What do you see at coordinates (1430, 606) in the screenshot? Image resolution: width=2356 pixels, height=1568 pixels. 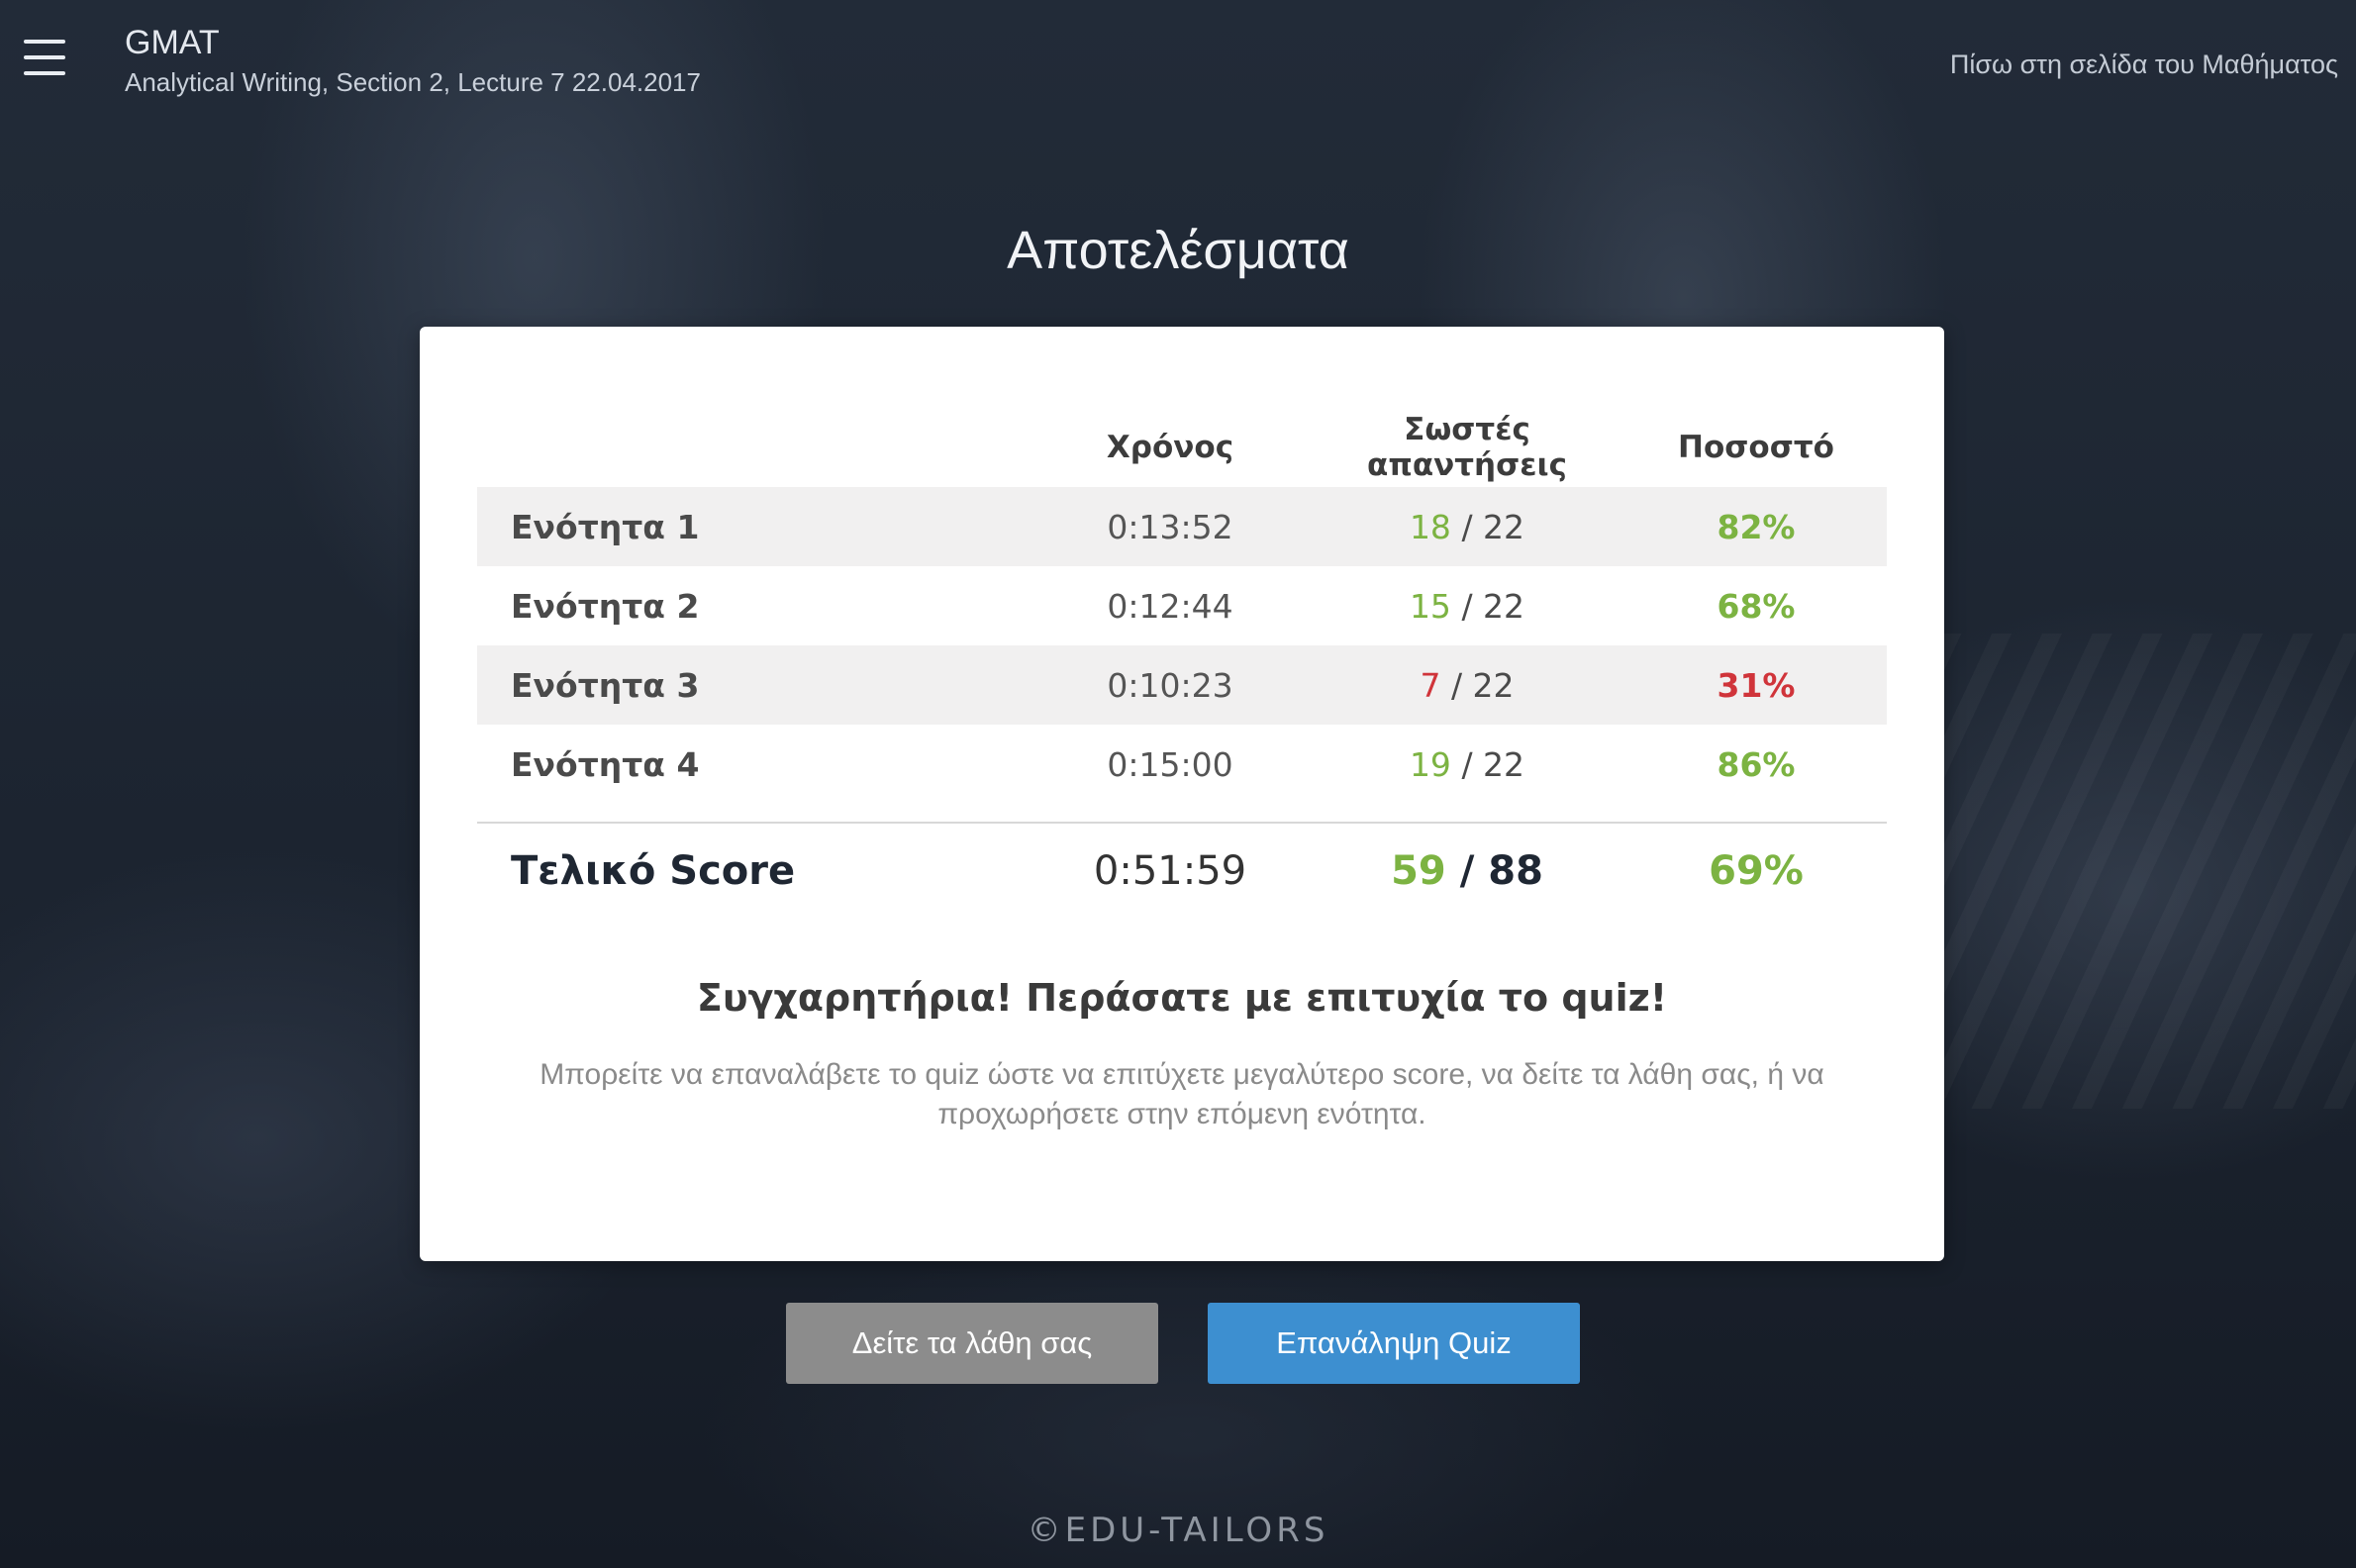 I see `correct-count: 15` at bounding box center [1430, 606].